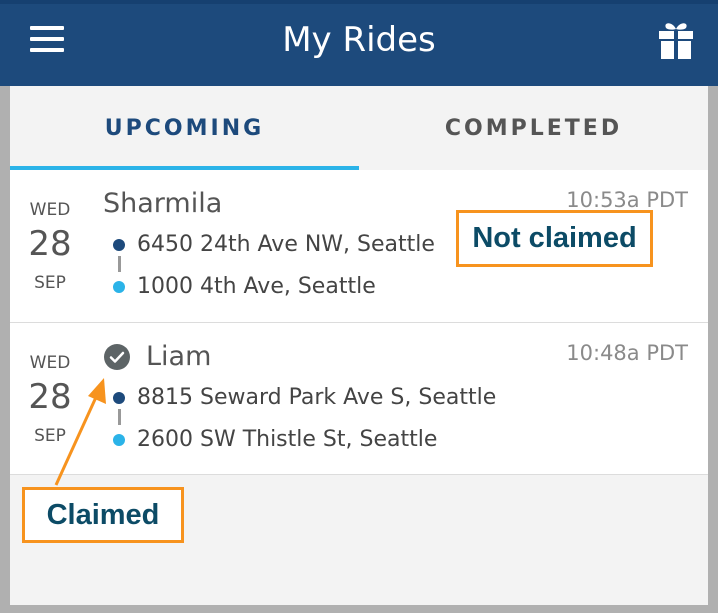 Image resolution: width=718 pixels, height=613 pixels. Describe the element at coordinates (627, 353) in the screenshot. I see `ride-time: 10:48a PDT` at that location.